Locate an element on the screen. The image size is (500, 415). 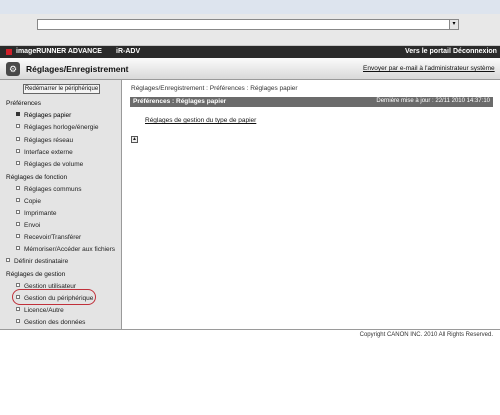
sidebar-section-management: Réglages de gestion is located at coordinates (36, 274).